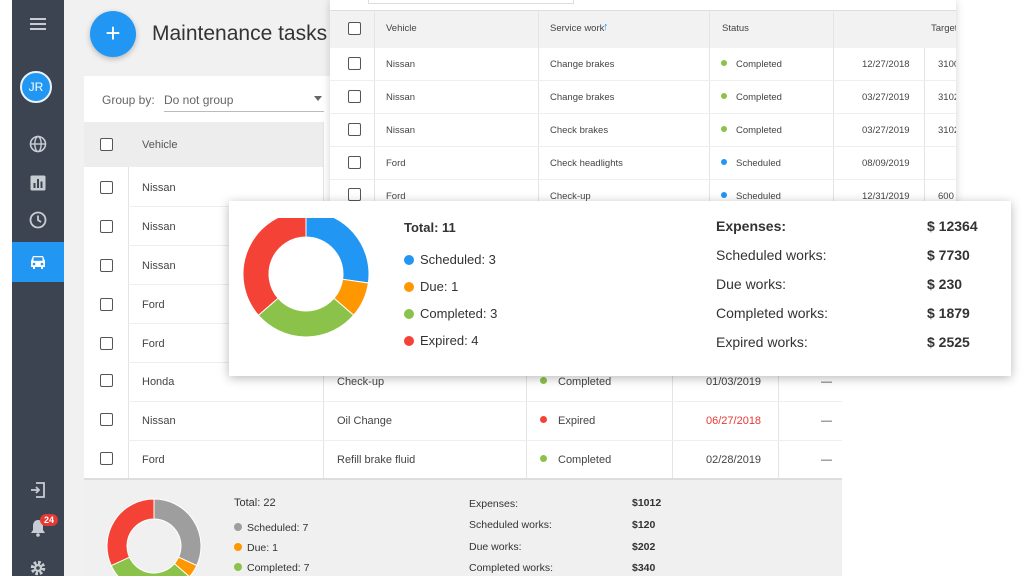 The height and width of the screenshot is (576, 1024). I want to click on expense-label: Completed works:, so click(772, 313).